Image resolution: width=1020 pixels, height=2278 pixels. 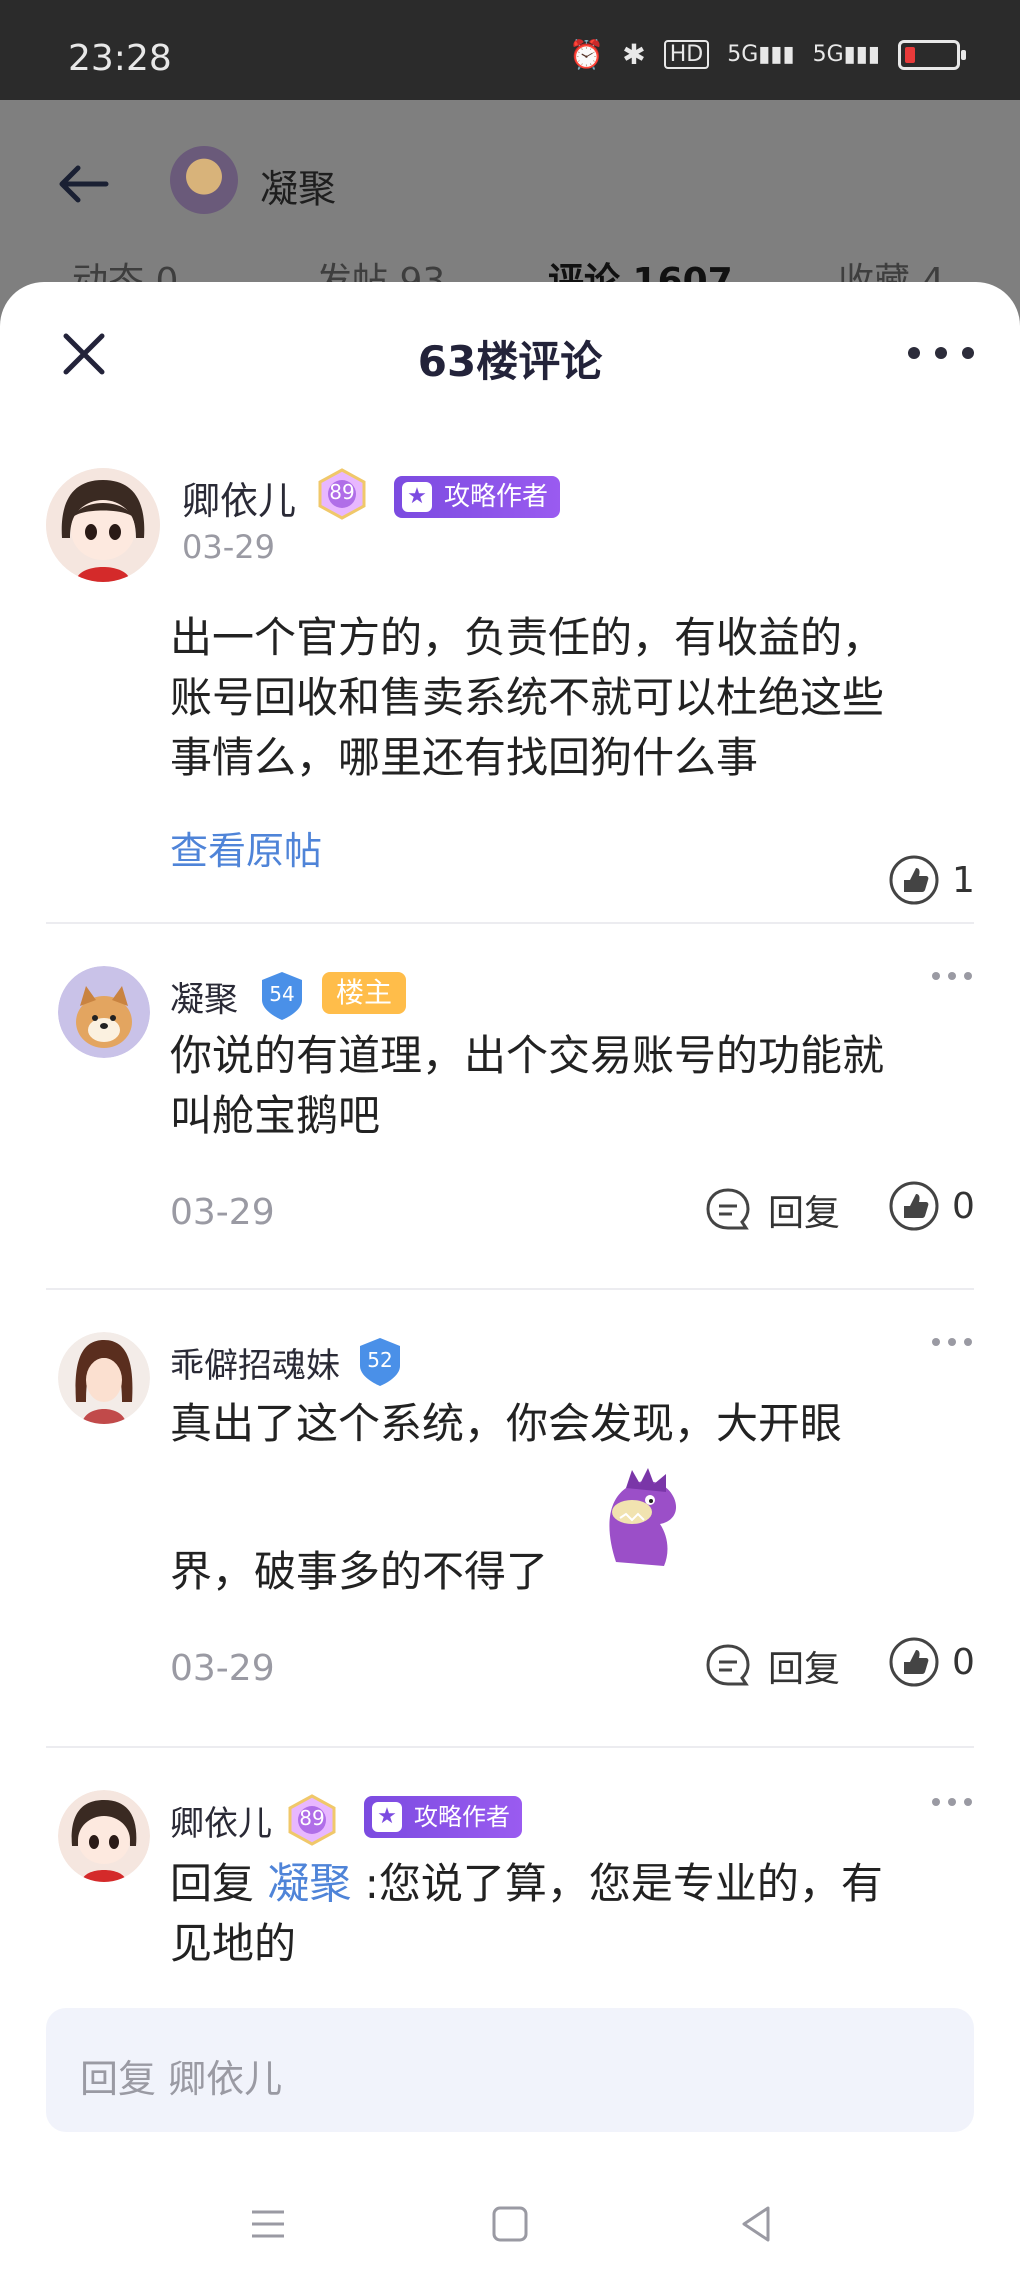 I want to click on home-icon, so click(x=510, y=2224).